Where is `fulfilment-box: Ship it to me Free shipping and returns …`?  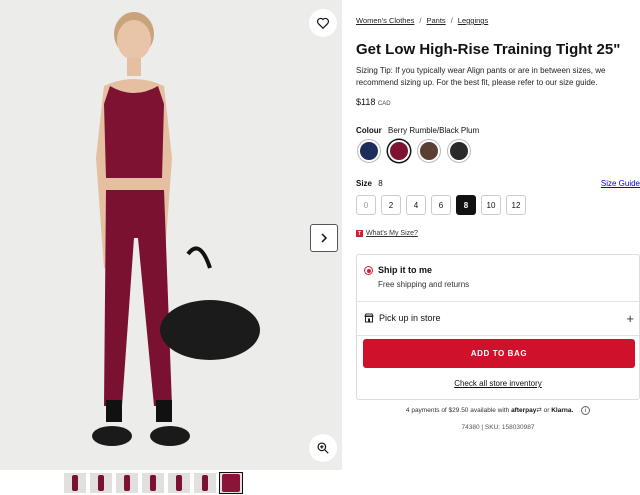 fulfilment-box: Ship it to me Free shipping and returns … is located at coordinates (498, 327).